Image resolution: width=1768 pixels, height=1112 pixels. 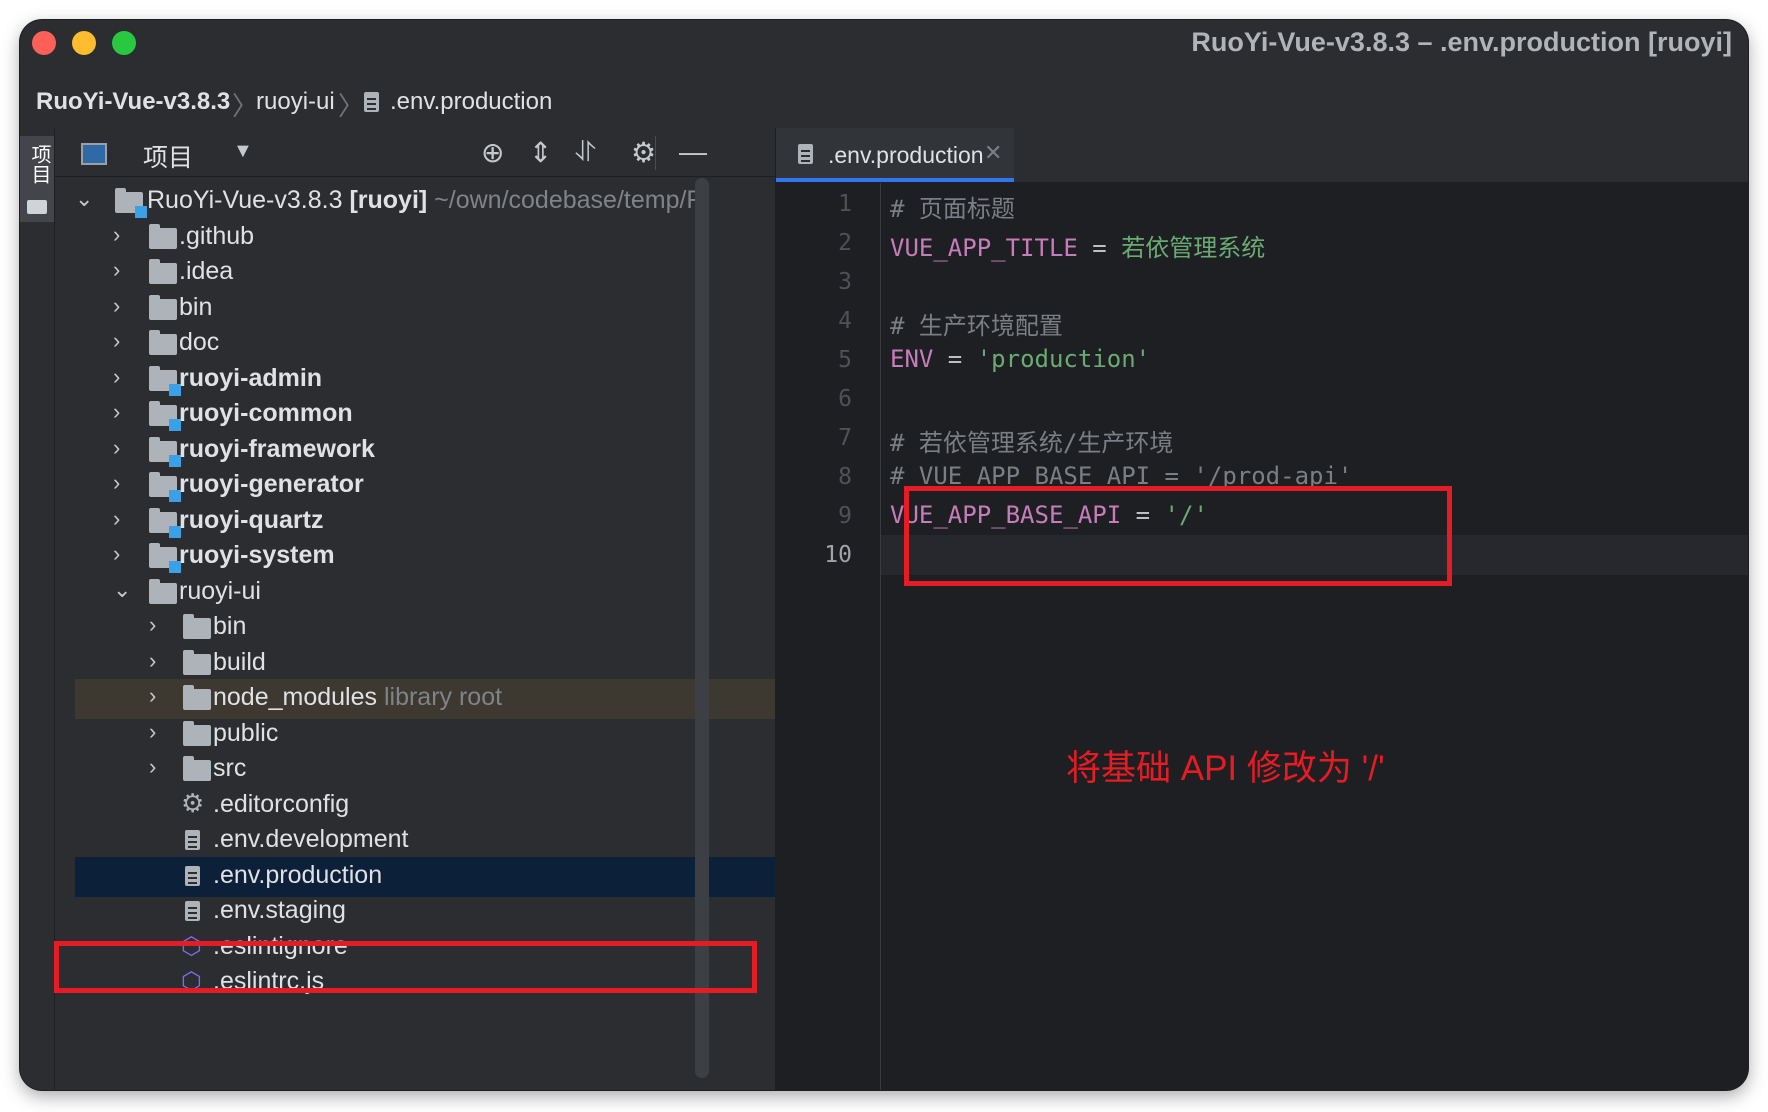 What do you see at coordinates (217, 236) in the screenshot?
I see `tree-label: .github` at bounding box center [217, 236].